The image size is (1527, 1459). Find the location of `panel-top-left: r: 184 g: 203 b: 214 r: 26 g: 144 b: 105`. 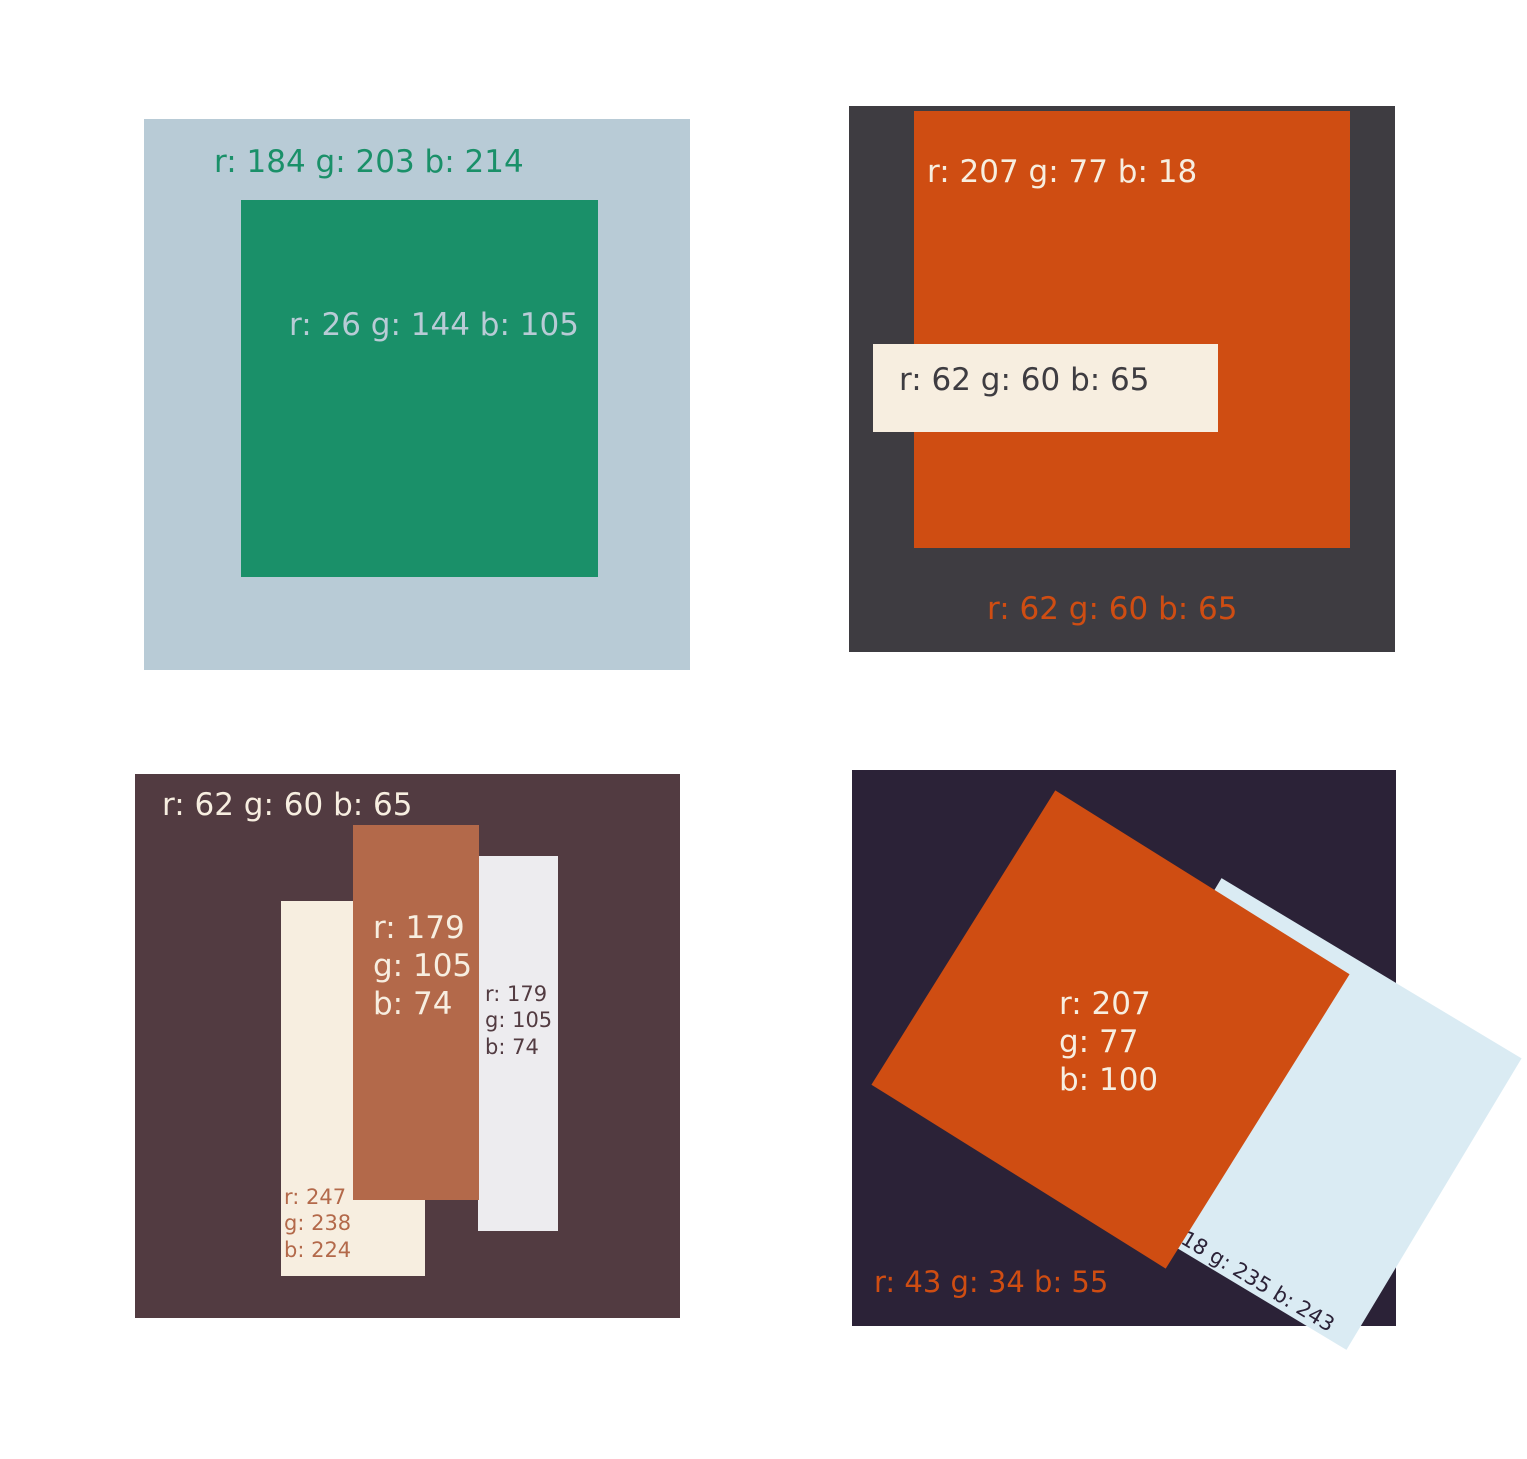

panel-top-left: r: 184 g: 203 b: 214 r: 26 g: 144 b: 105 is located at coordinates (417, 394).